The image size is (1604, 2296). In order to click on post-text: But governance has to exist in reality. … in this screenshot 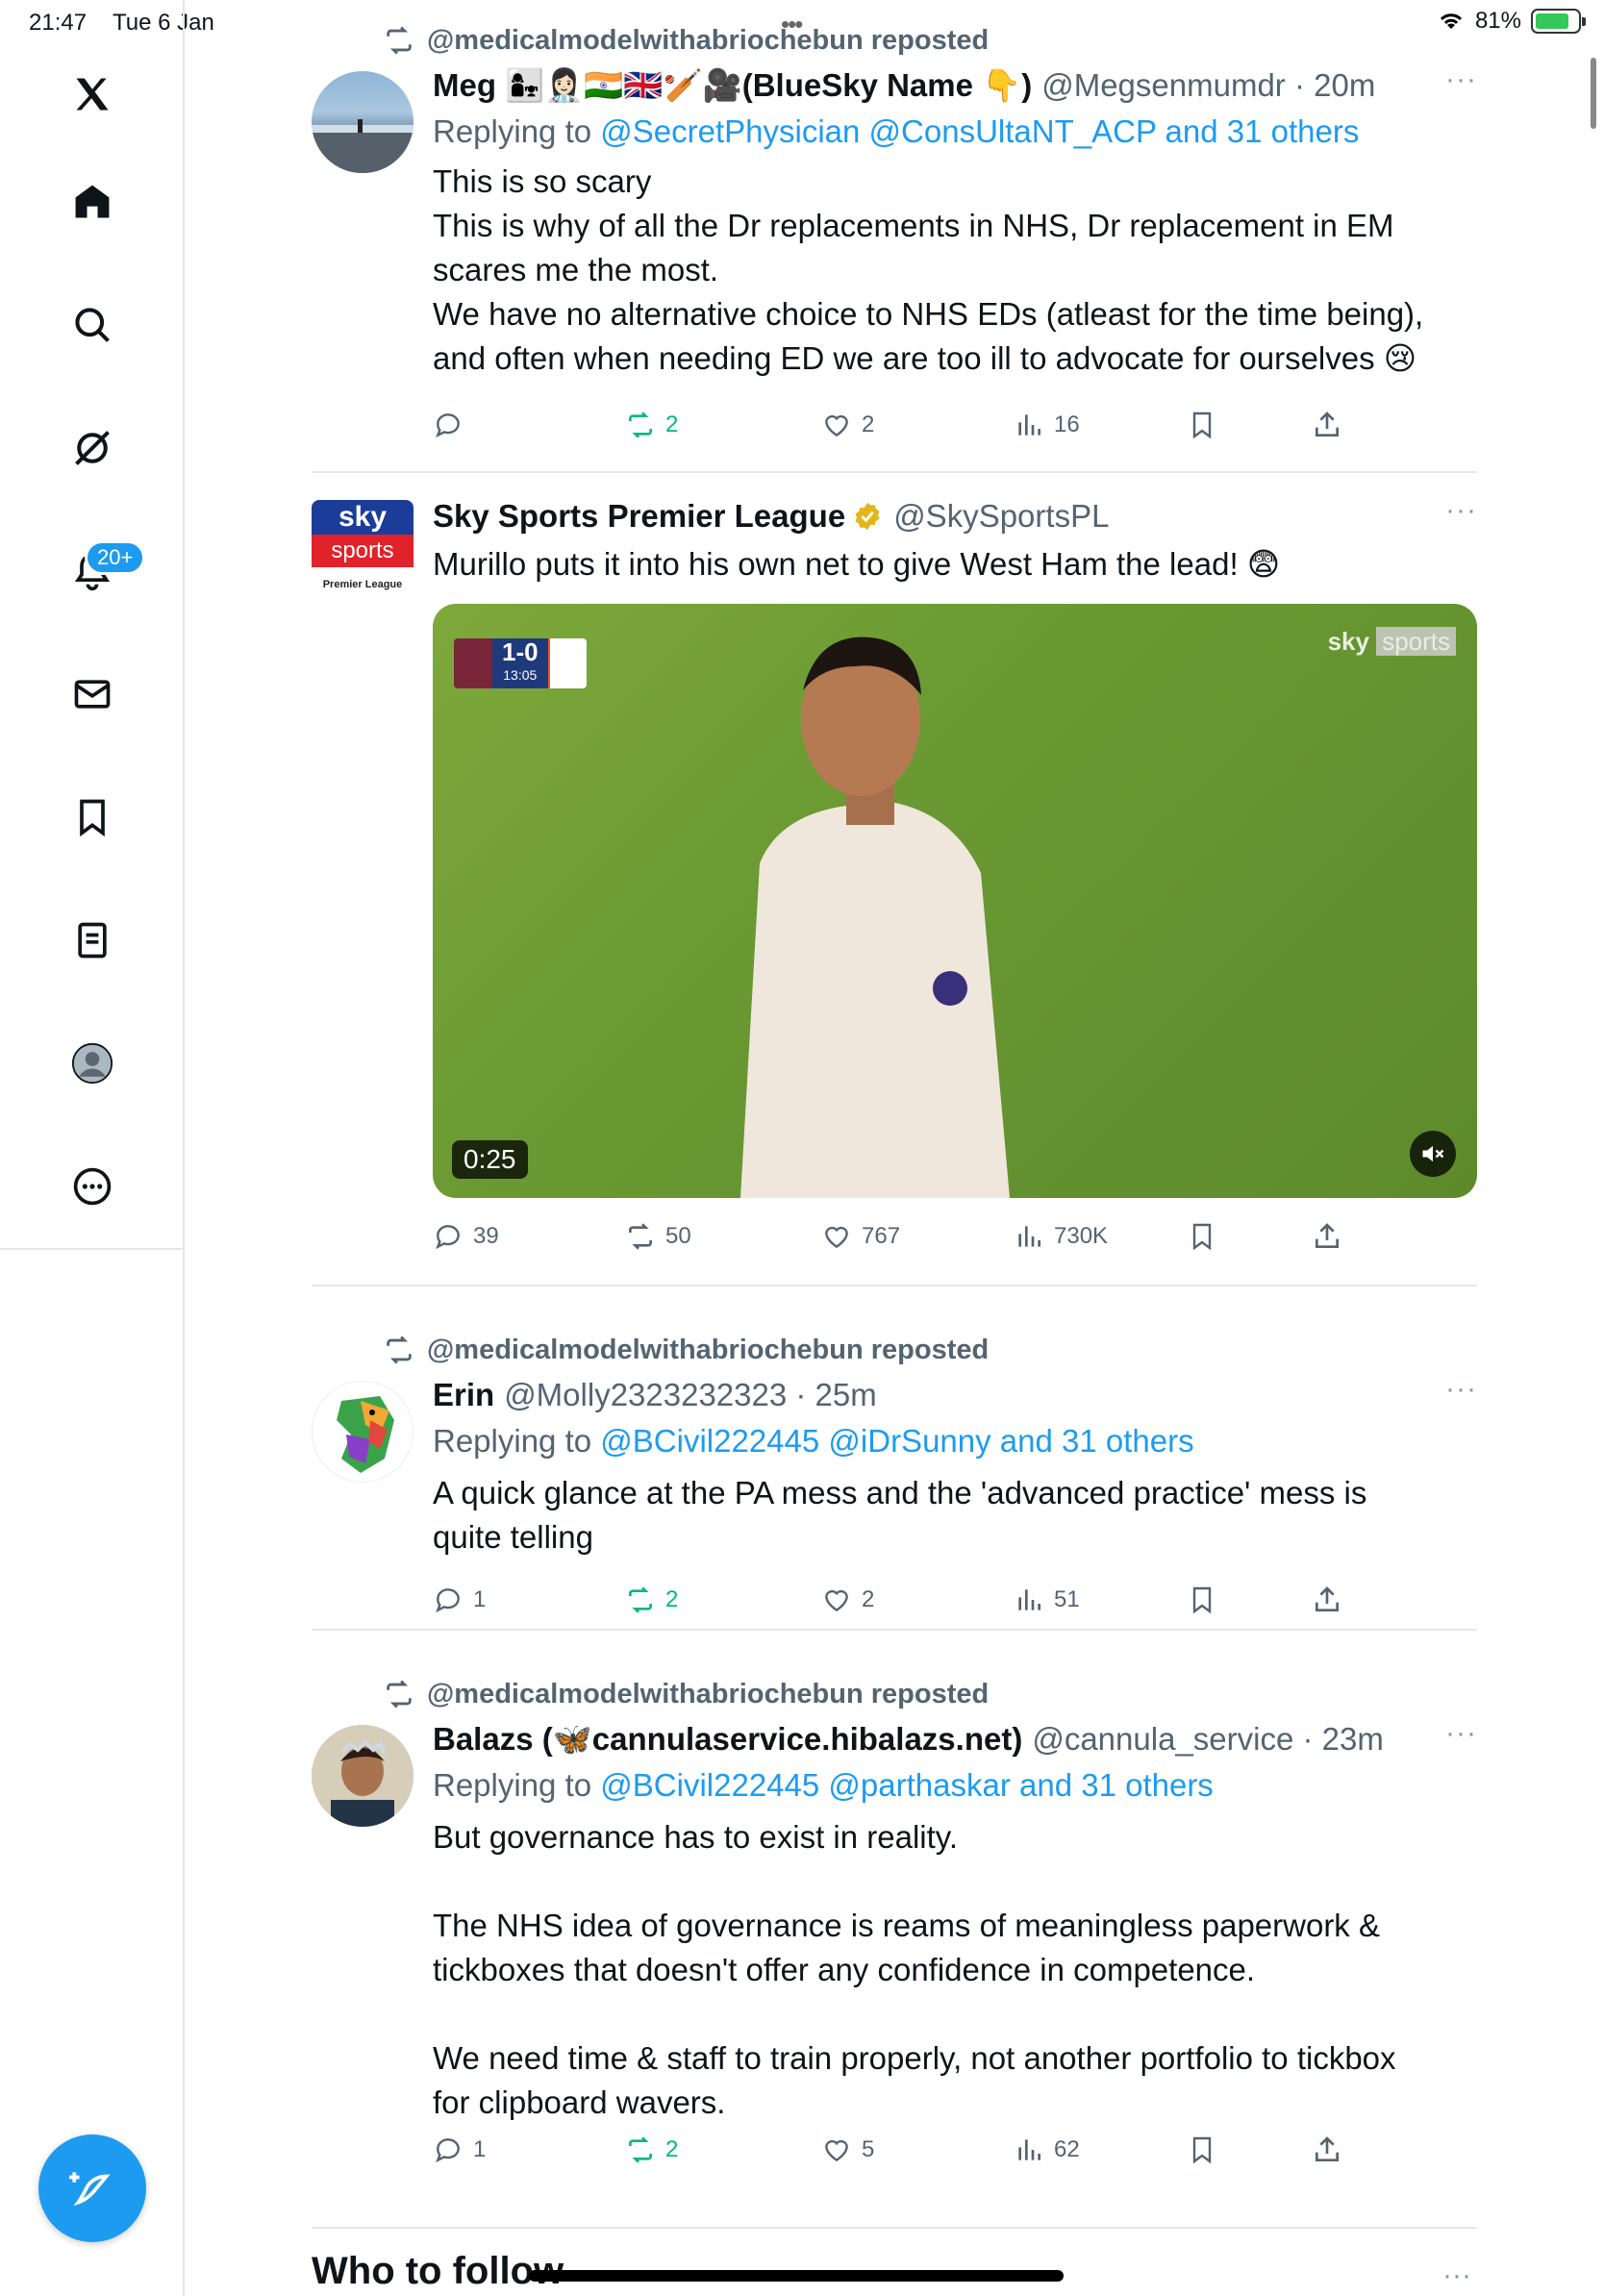, I will do `click(914, 1970)`.